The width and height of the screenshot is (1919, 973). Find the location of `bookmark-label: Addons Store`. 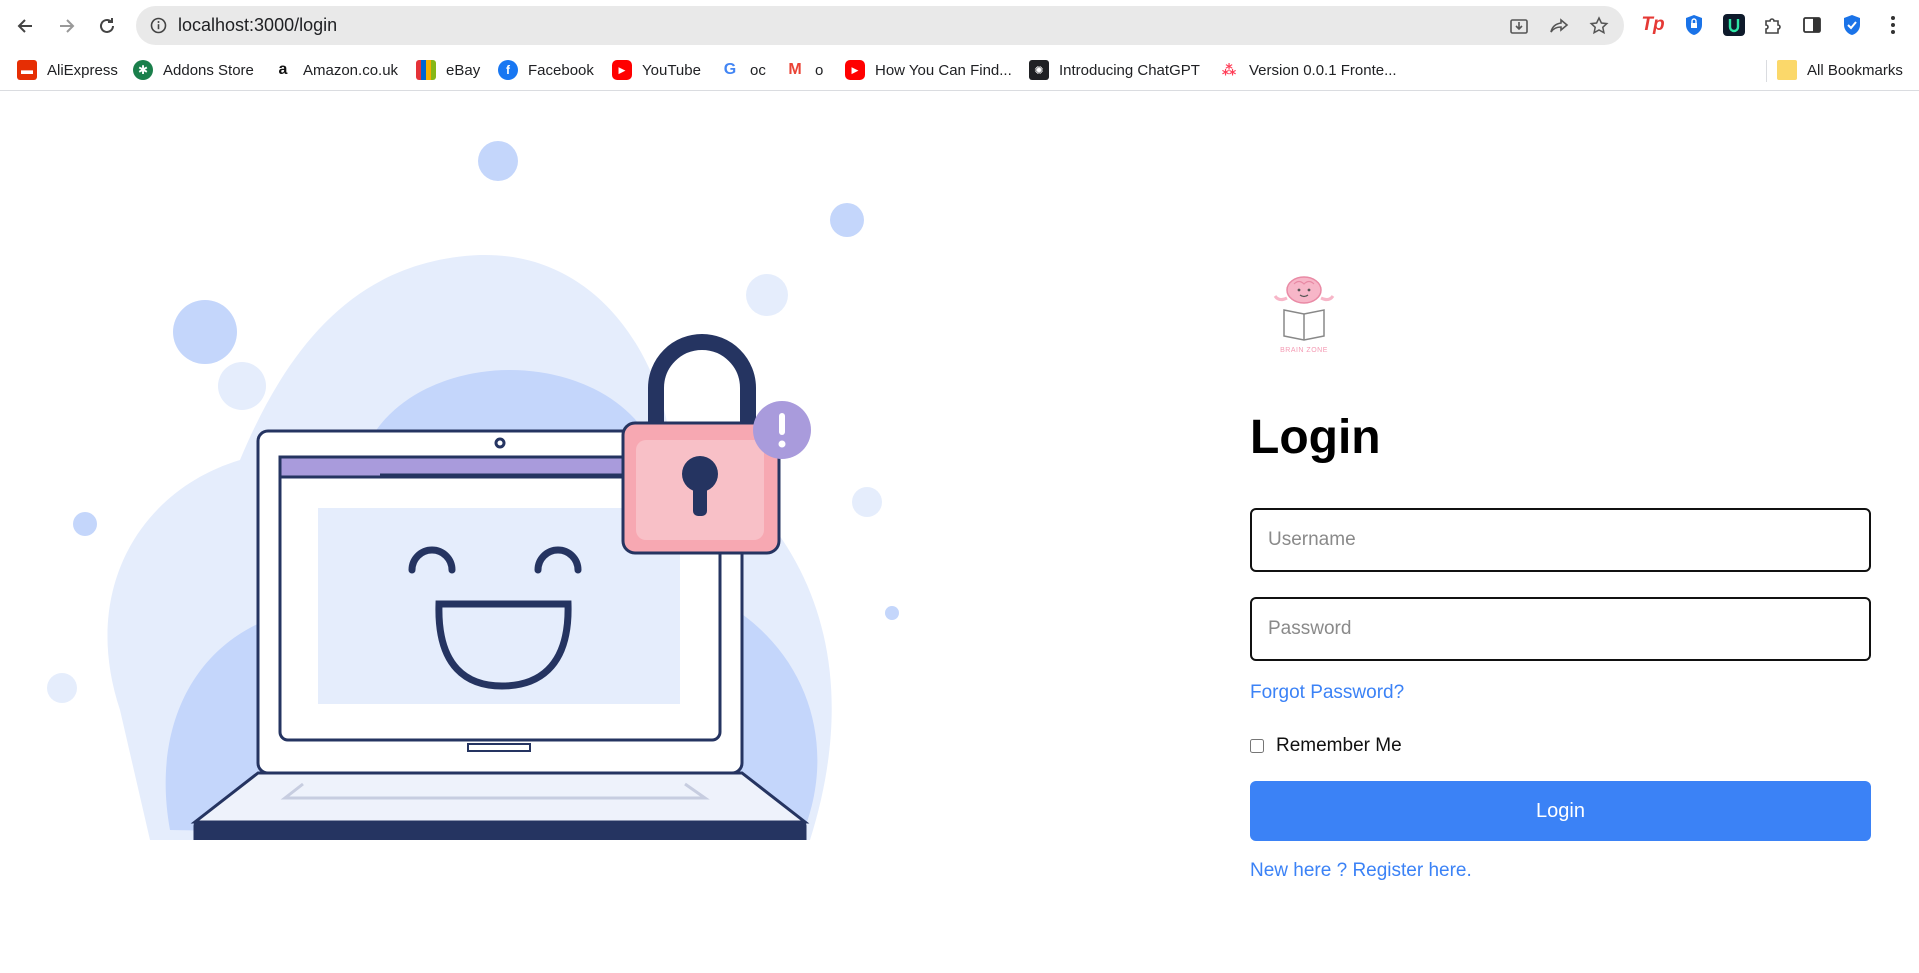

bookmark-label: Addons Store is located at coordinates (208, 70).